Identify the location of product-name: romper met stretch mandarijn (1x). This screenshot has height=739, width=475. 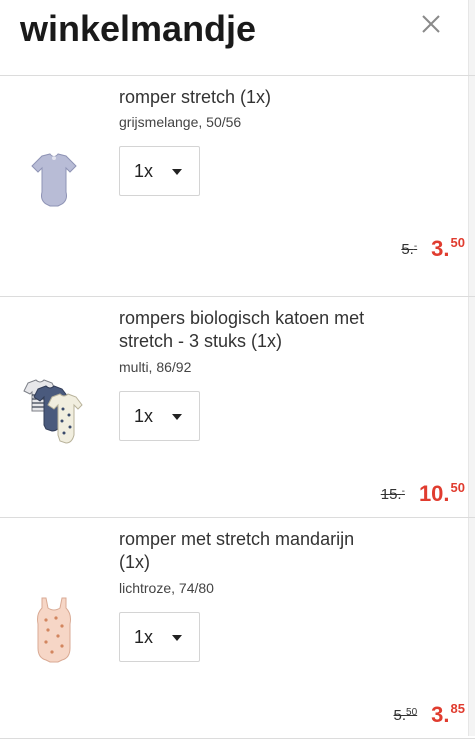
(249, 551).